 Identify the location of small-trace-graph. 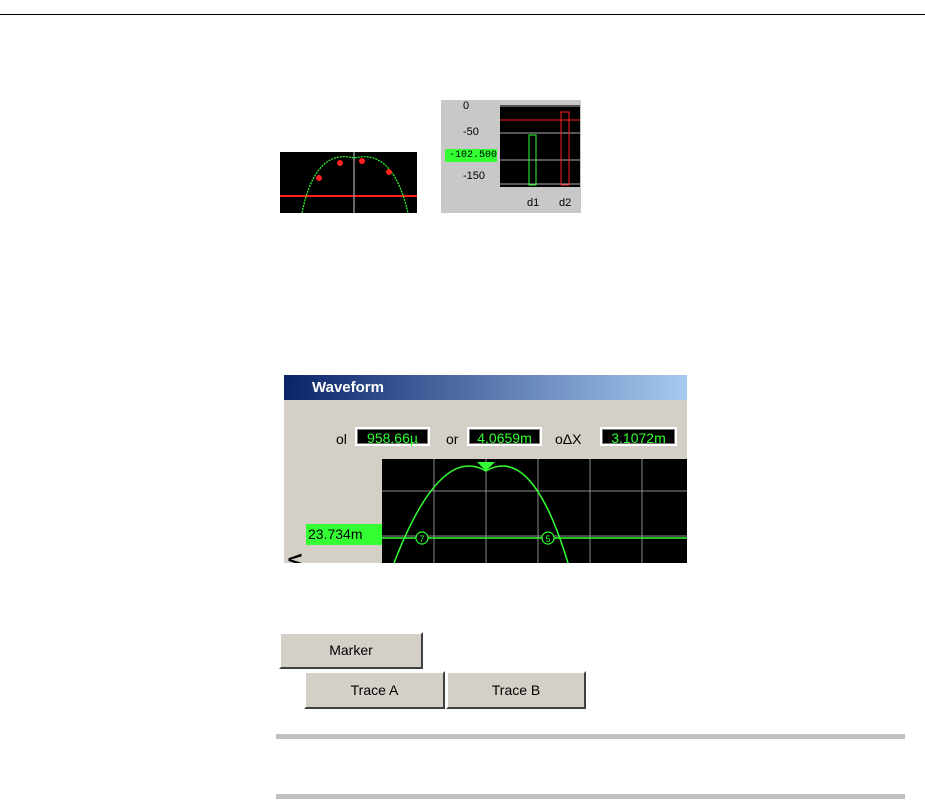
(348, 182).